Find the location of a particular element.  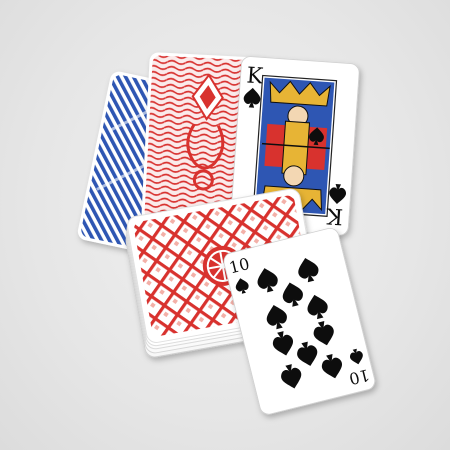

ten-of-spades-card: 10 10 is located at coordinates (299, 321).